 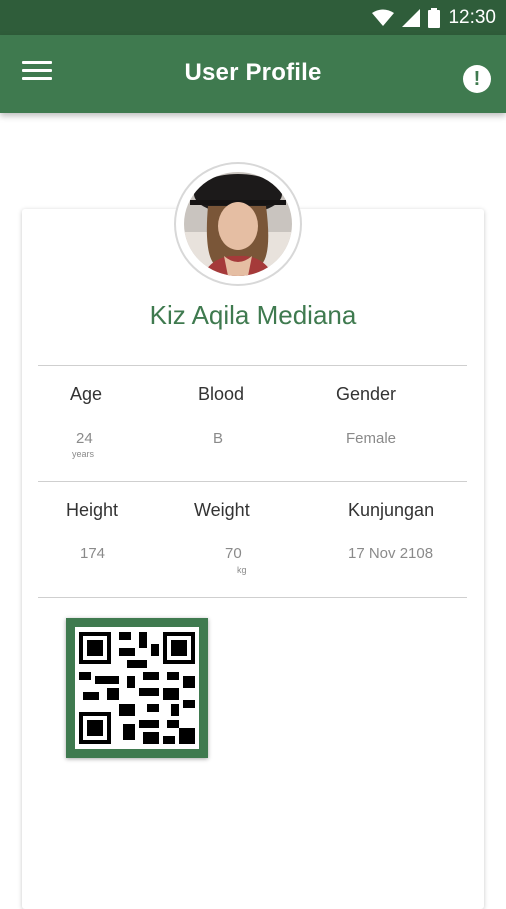 I want to click on blood-value: B, so click(x=218, y=438).